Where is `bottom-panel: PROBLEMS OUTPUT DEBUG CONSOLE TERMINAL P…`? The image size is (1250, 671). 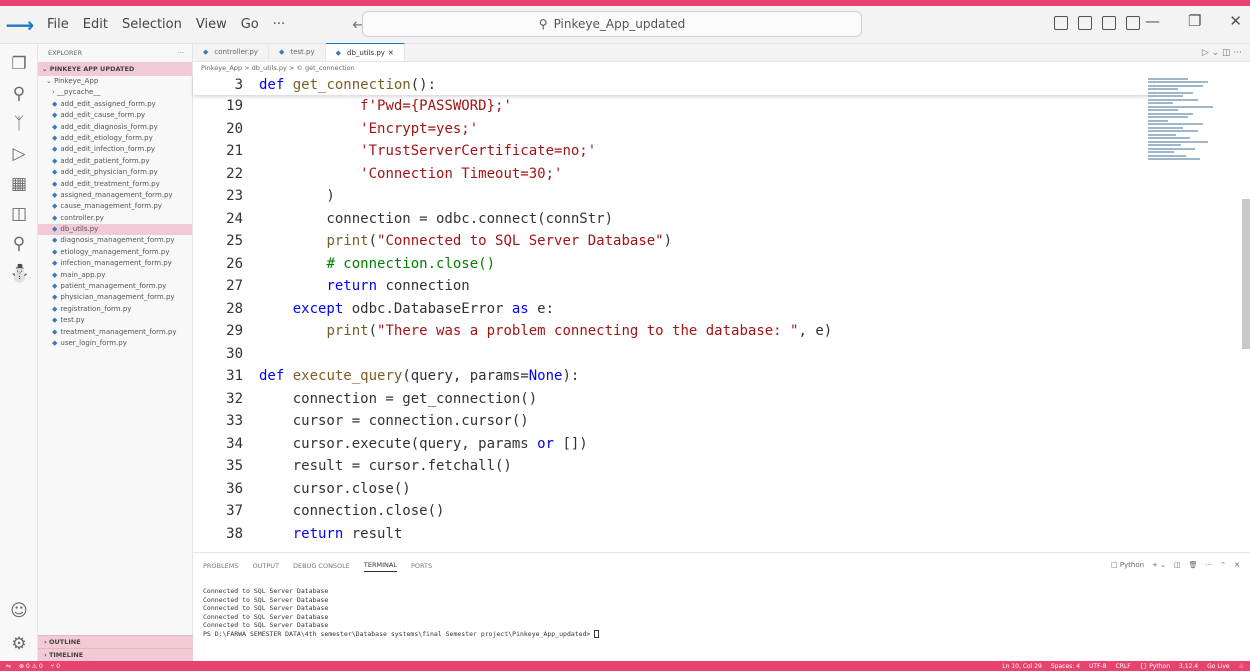 bottom-panel: PROBLEMS OUTPUT DEBUG CONSOLE TERMINAL P… is located at coordinates (721, 606).